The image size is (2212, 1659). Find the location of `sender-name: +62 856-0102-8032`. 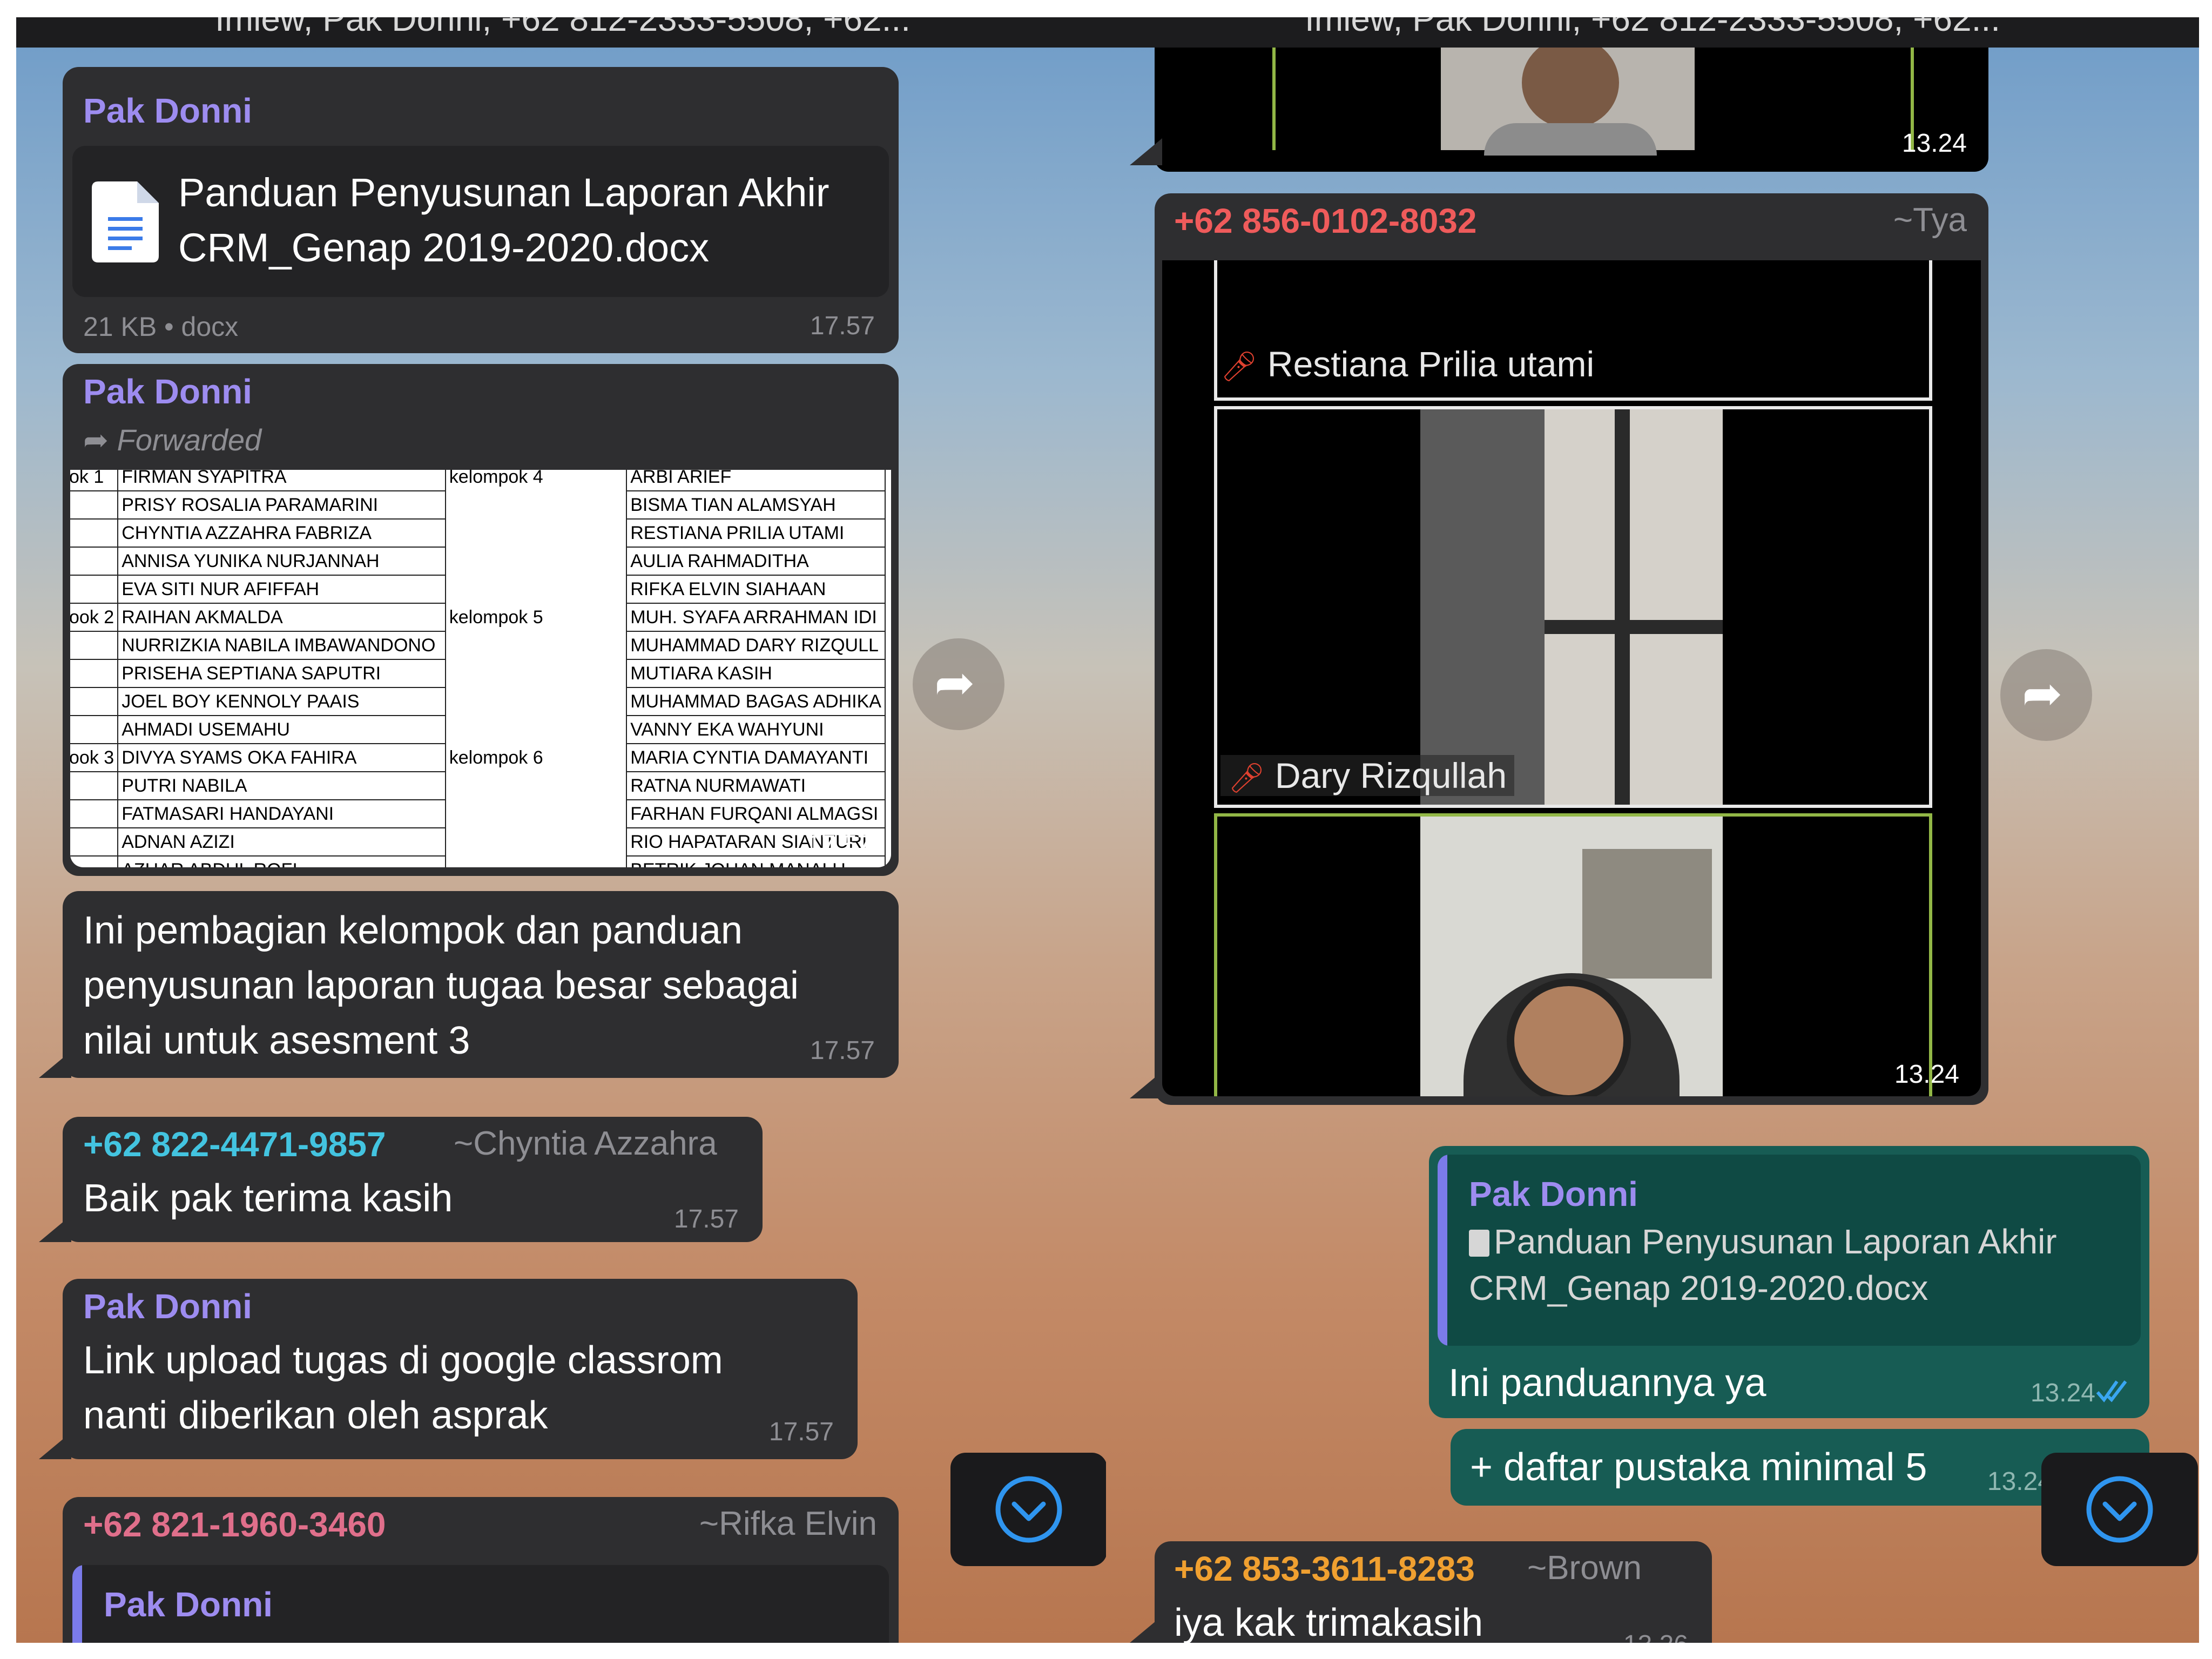

sender-name: +62 856-0102-8032 is located at coordinates (1325, 221).